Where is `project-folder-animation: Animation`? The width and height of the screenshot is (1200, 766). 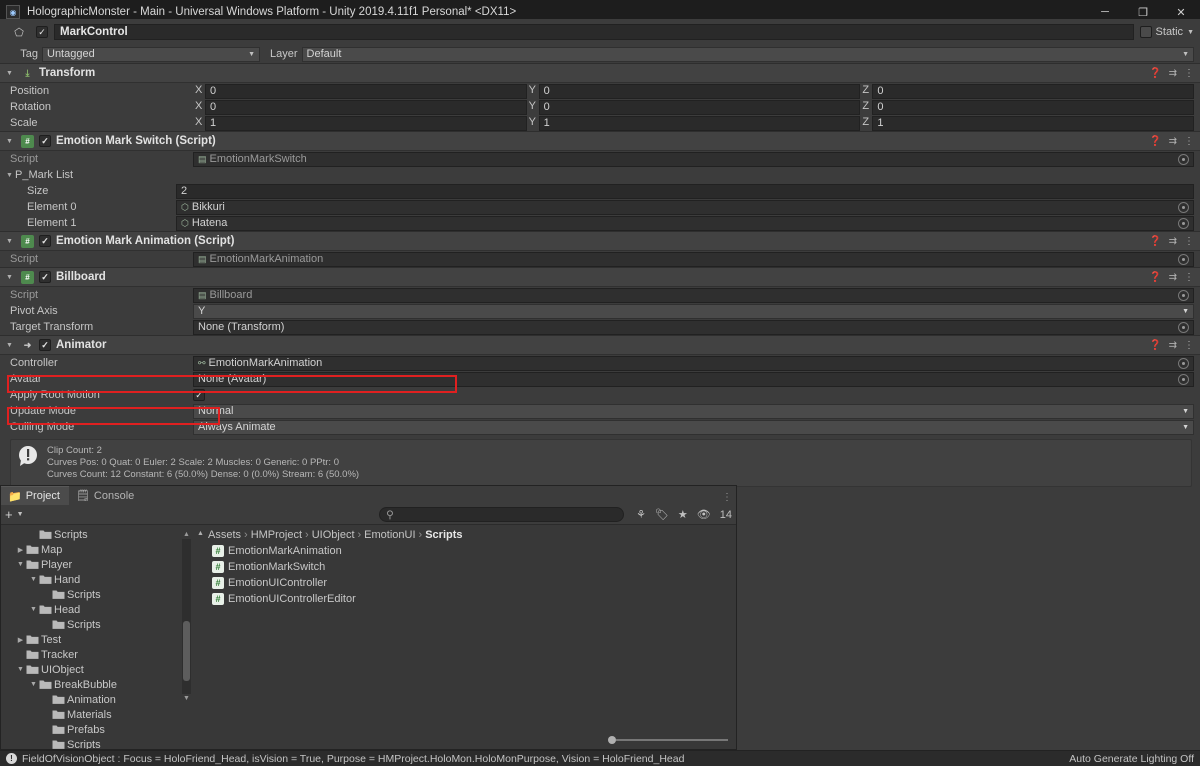 project-folder-animation: Animation is located at coordinates (97, 699).